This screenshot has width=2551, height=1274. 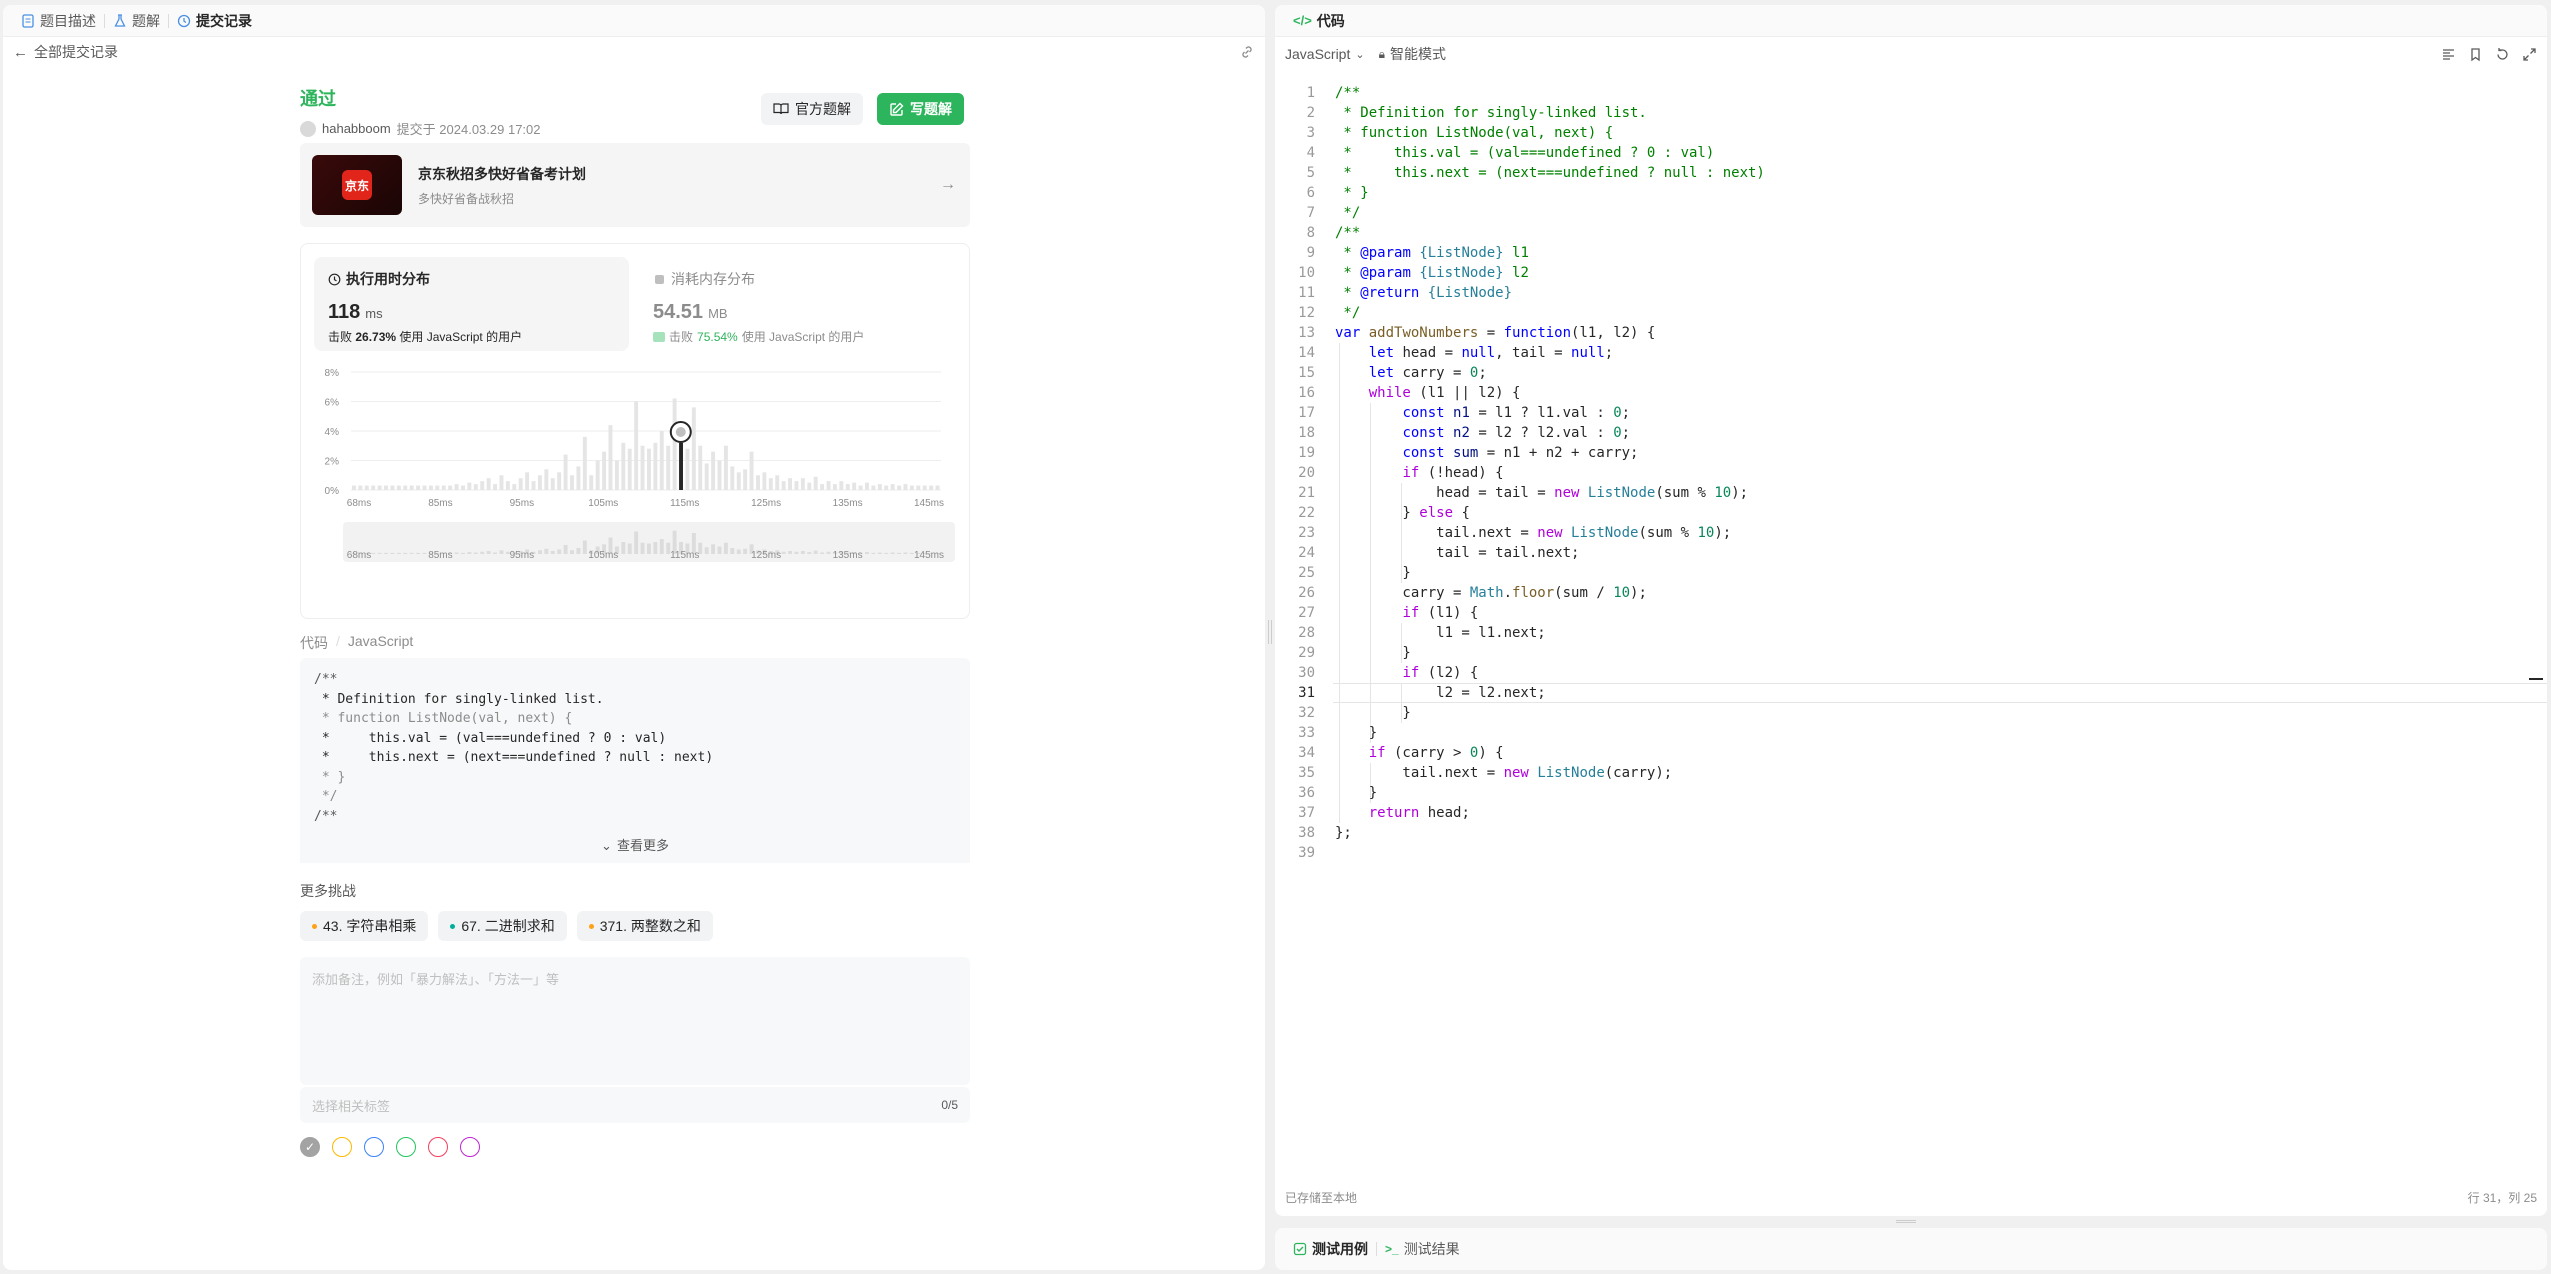 I want to click on more-challenges-title: 更多挑战, so click(x=328, y=891).